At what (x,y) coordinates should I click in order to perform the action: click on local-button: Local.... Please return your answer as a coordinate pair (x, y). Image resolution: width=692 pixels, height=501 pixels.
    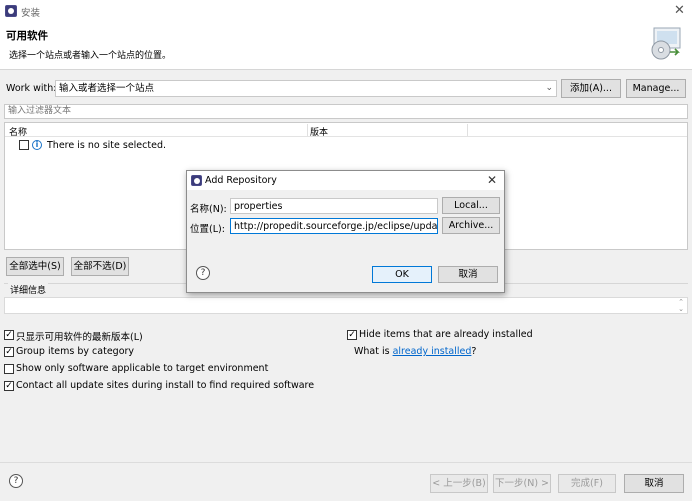
    Looking at the image, I should click on (471, 205).